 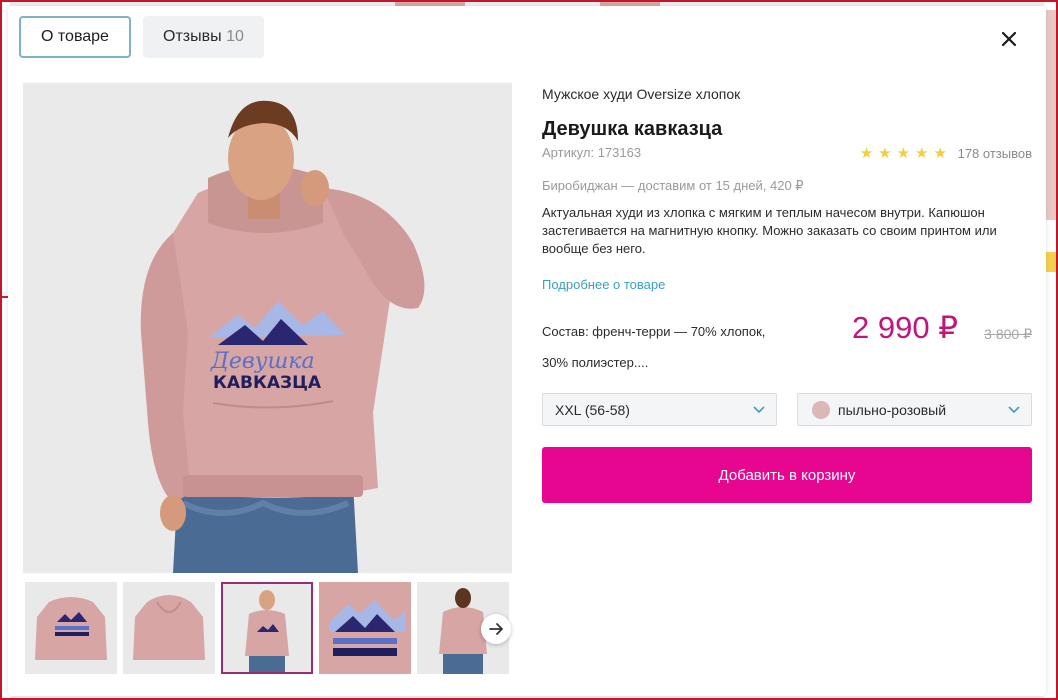 What do you see at coordinates (267, 383) in the screenshot?
I see `print-text-line2: КАВКАЗЦА` at bounding box center [267, 383].